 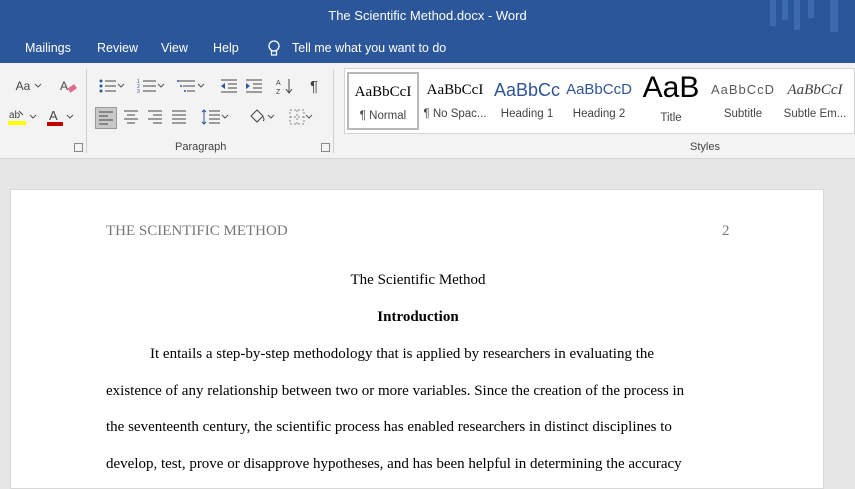 What do you see at coordinates (146, 86) in the screenshot?
I see `numbering-icon: 123` at bounding box center [146, 86].